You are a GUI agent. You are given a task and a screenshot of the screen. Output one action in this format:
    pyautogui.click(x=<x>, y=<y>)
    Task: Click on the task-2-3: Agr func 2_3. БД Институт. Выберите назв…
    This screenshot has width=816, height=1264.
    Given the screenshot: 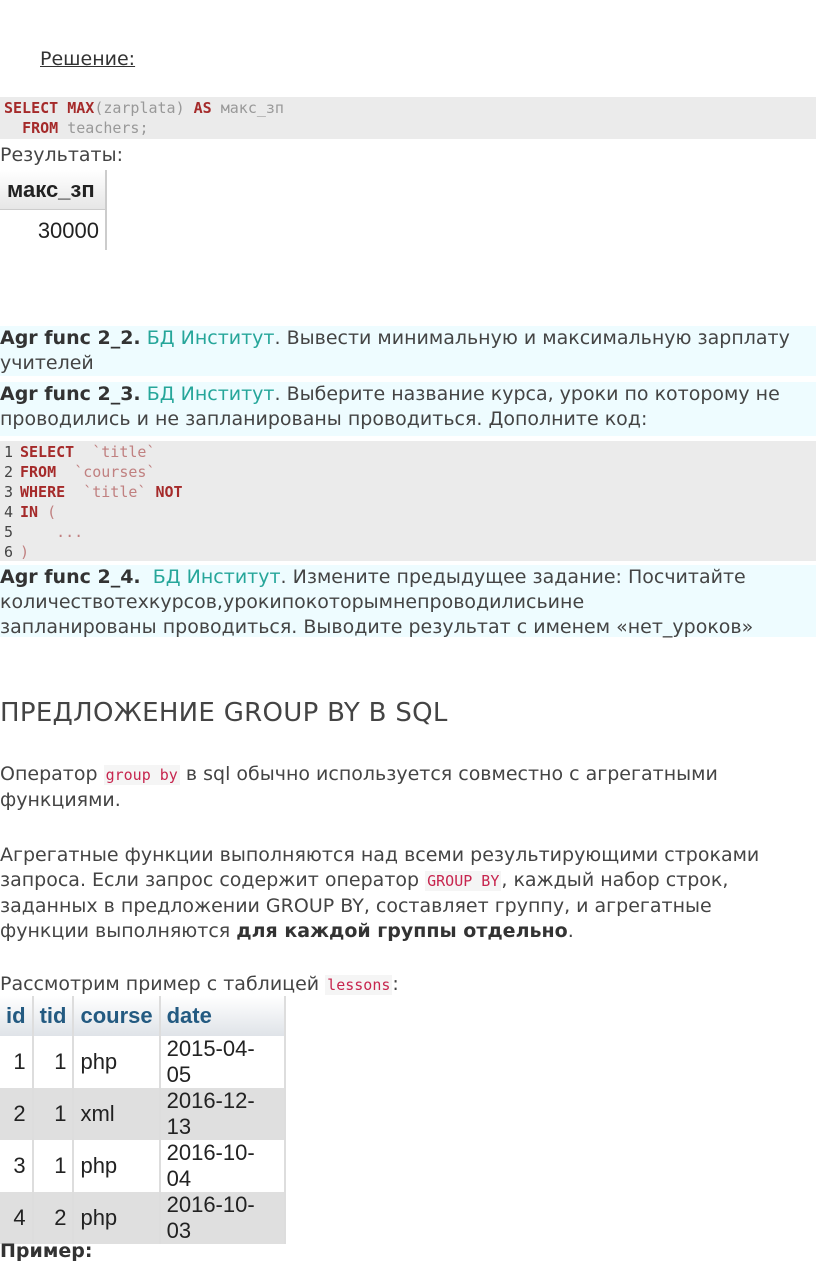 What is the action you would take?
    pyautogui.click(x=408, y=409)
    